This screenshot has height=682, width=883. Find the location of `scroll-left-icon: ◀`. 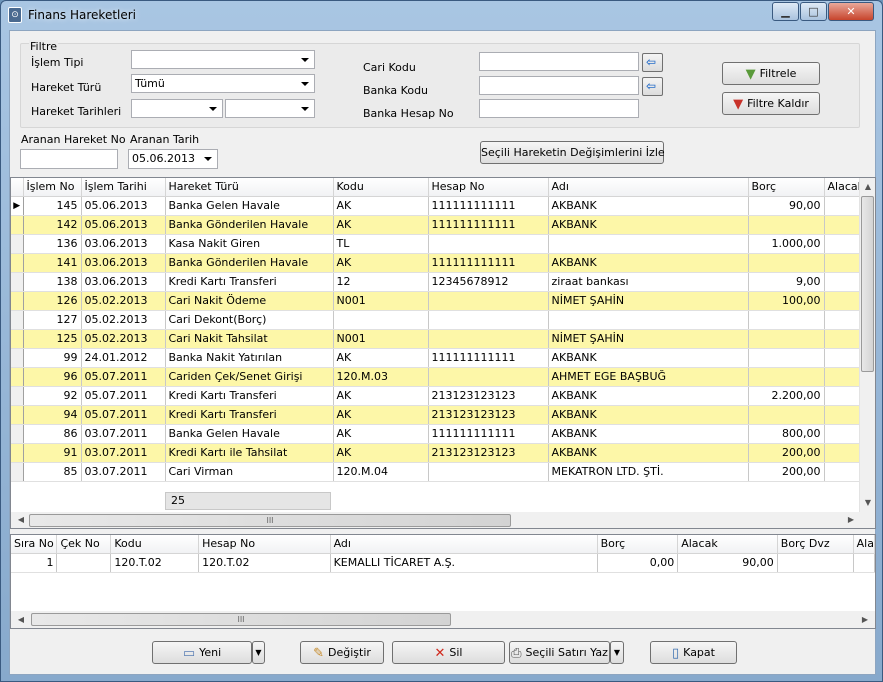

scroll-left-icon: ◀ is located at coordinates (21, 519).